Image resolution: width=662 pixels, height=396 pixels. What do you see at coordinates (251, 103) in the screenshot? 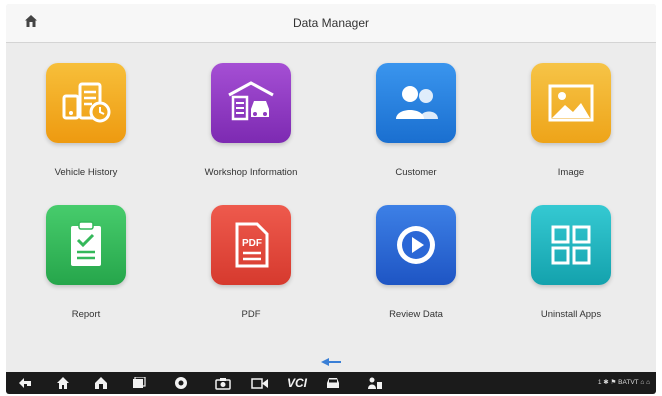
I see `workshop-info-icon` at bounding box center [251, 103].